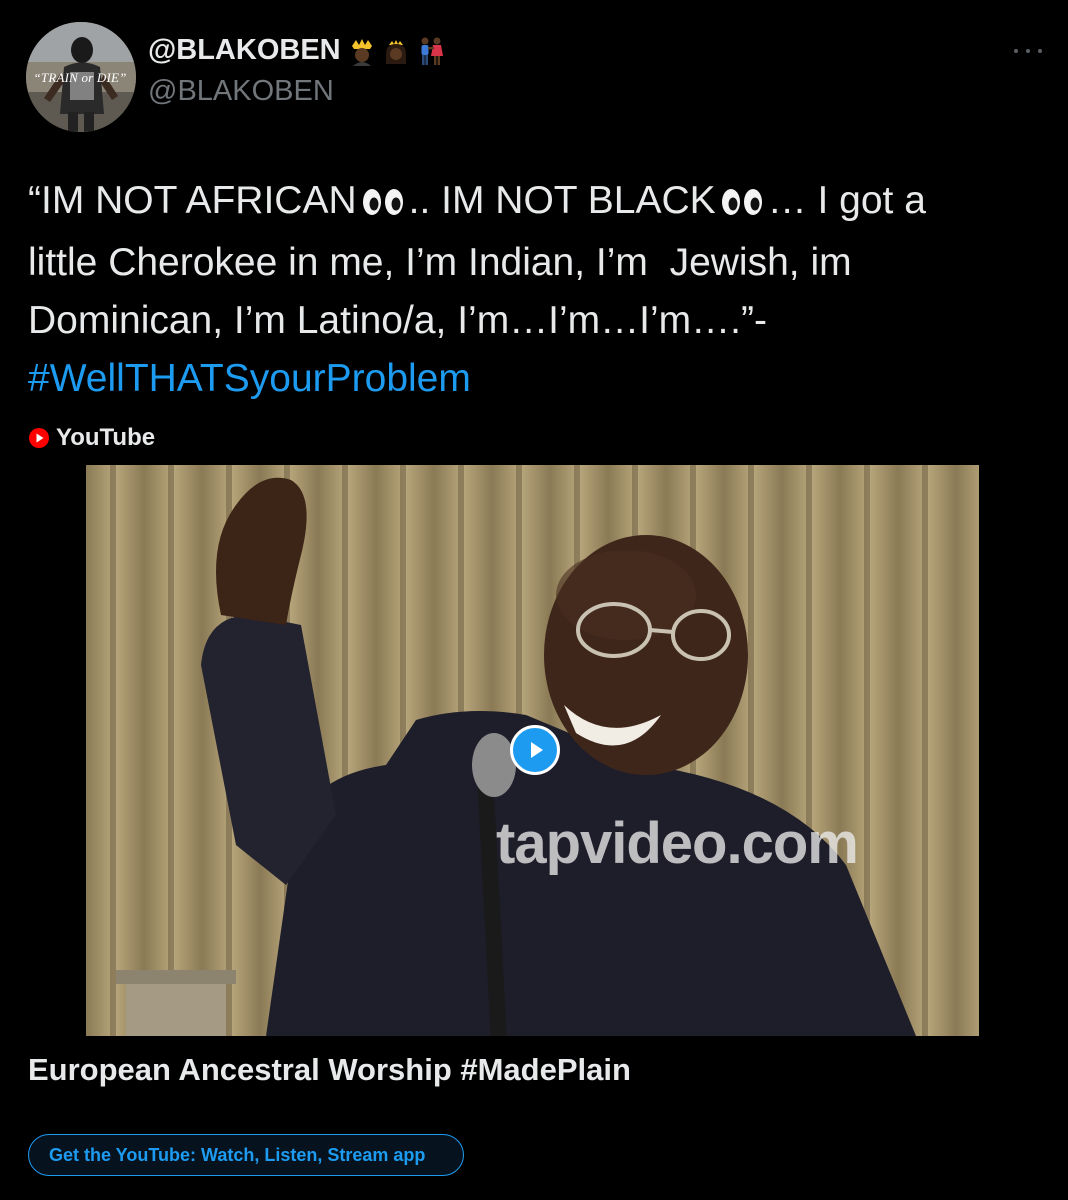  I want to click on princess-emoji-icon, so click(396, 52).